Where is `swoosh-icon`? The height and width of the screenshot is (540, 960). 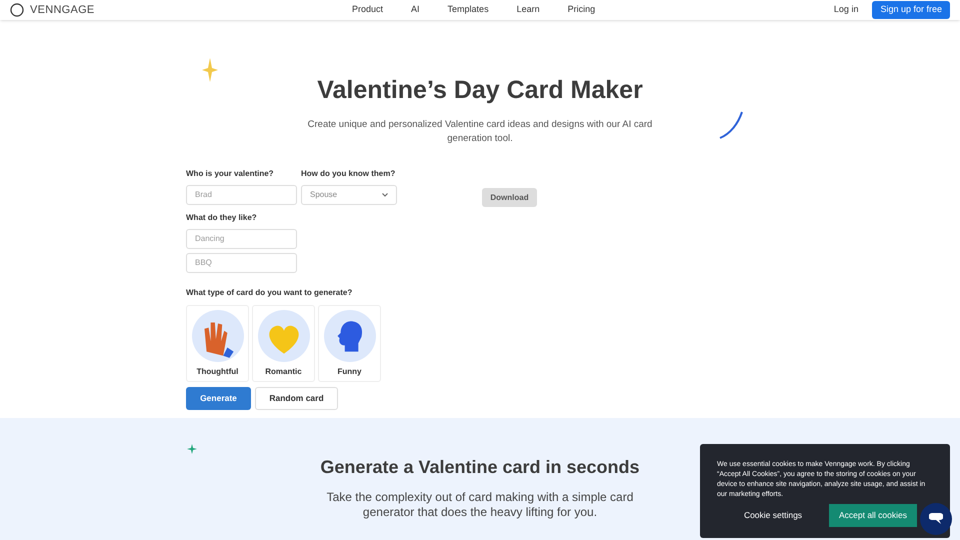 swoosh-icon is located at coordinates (731, 125).